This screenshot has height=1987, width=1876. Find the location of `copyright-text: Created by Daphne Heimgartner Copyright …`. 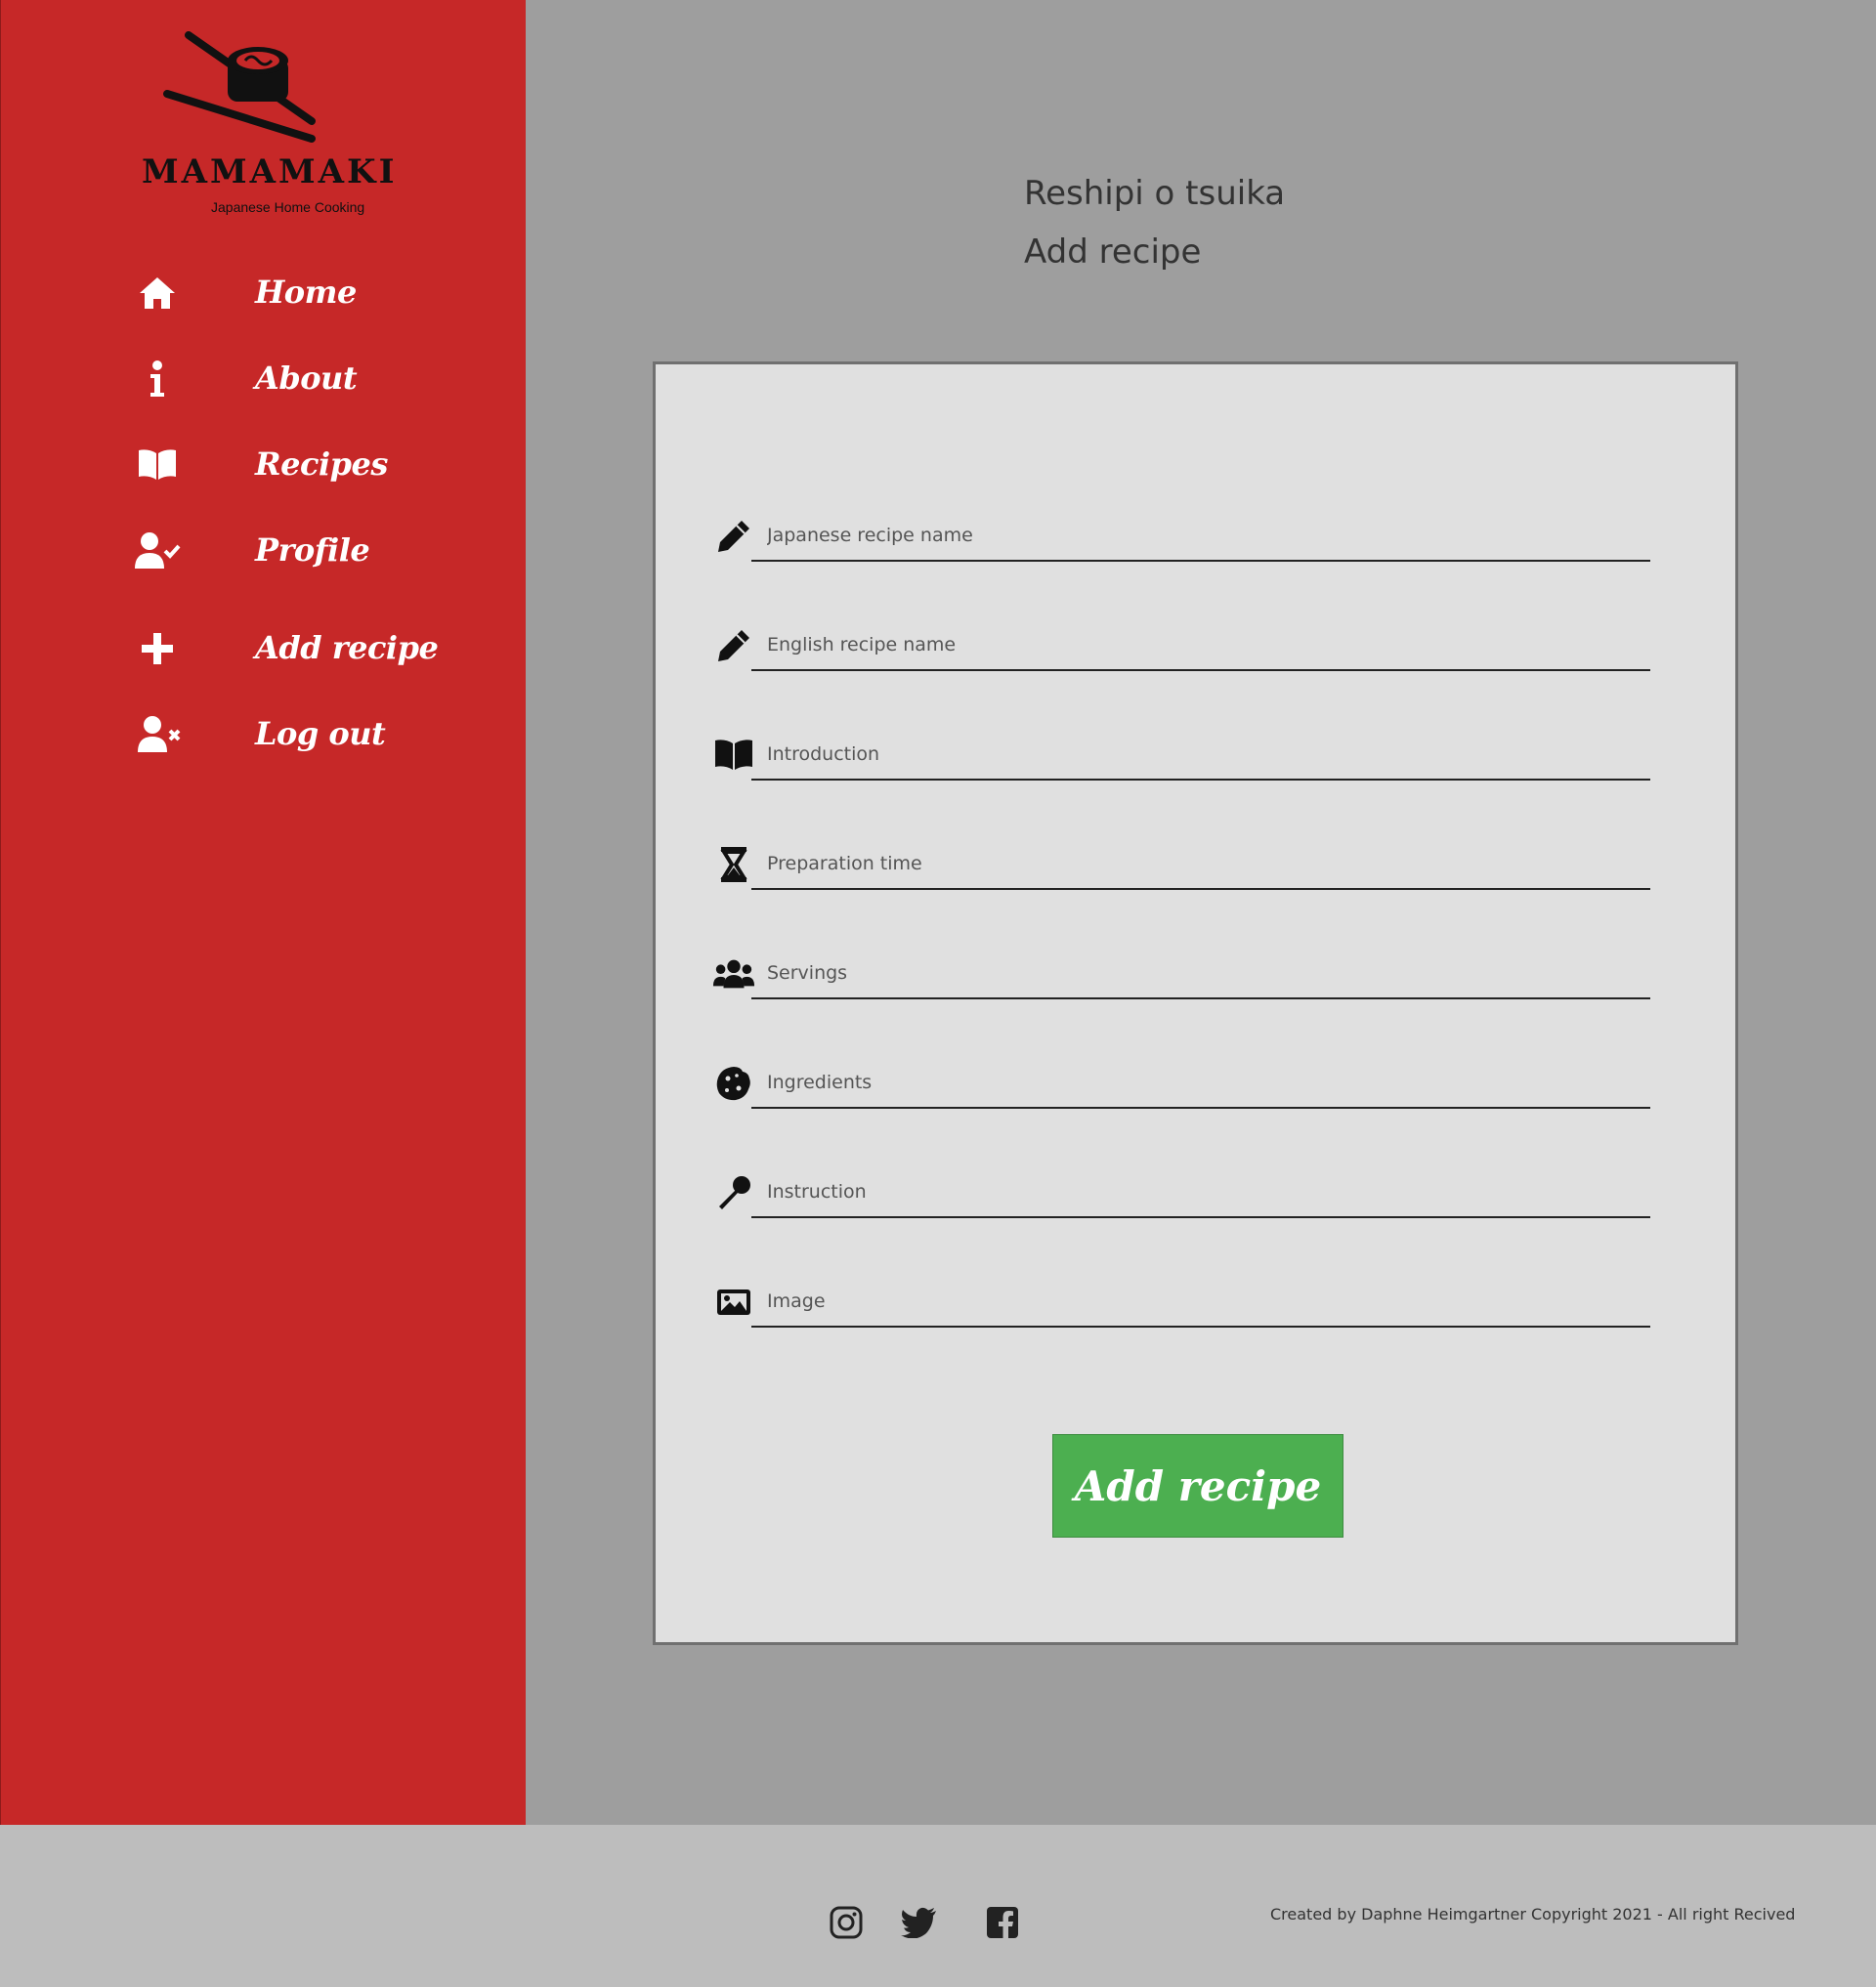

copyright-text: Created by Daphne Heimgartner Copyright … is located at coordinates (1533, 1914).